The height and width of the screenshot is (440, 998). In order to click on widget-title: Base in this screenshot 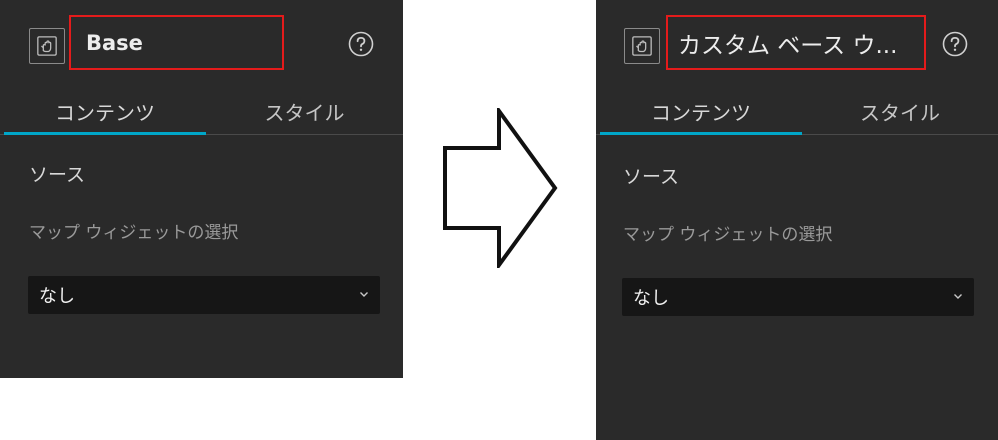, I will do `click(114, 43)`.